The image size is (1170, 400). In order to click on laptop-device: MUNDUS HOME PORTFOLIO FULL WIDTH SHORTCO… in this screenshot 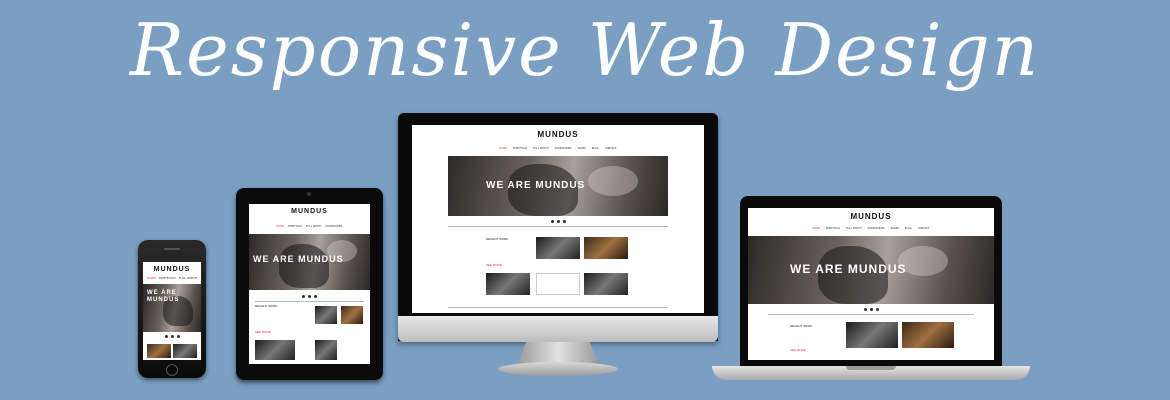, I will do `click(871, 282)`.